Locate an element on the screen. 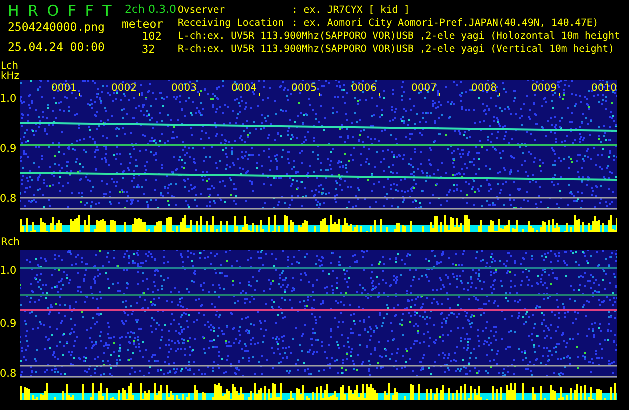  info-label: Ovserver is located at coordinates (202, 10).